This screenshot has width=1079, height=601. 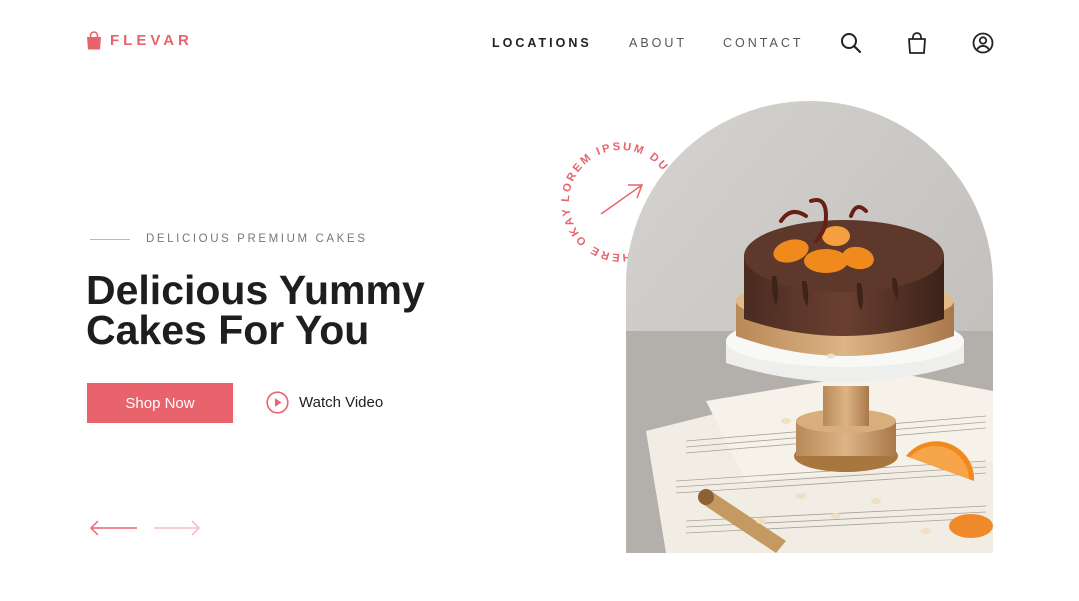 I want to click on search-button, so click(x=851, y=43).